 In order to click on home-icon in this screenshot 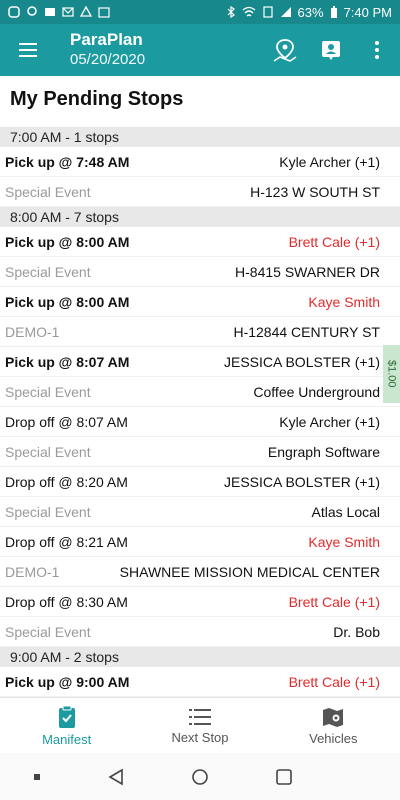, I will do `click(200, 777)`.